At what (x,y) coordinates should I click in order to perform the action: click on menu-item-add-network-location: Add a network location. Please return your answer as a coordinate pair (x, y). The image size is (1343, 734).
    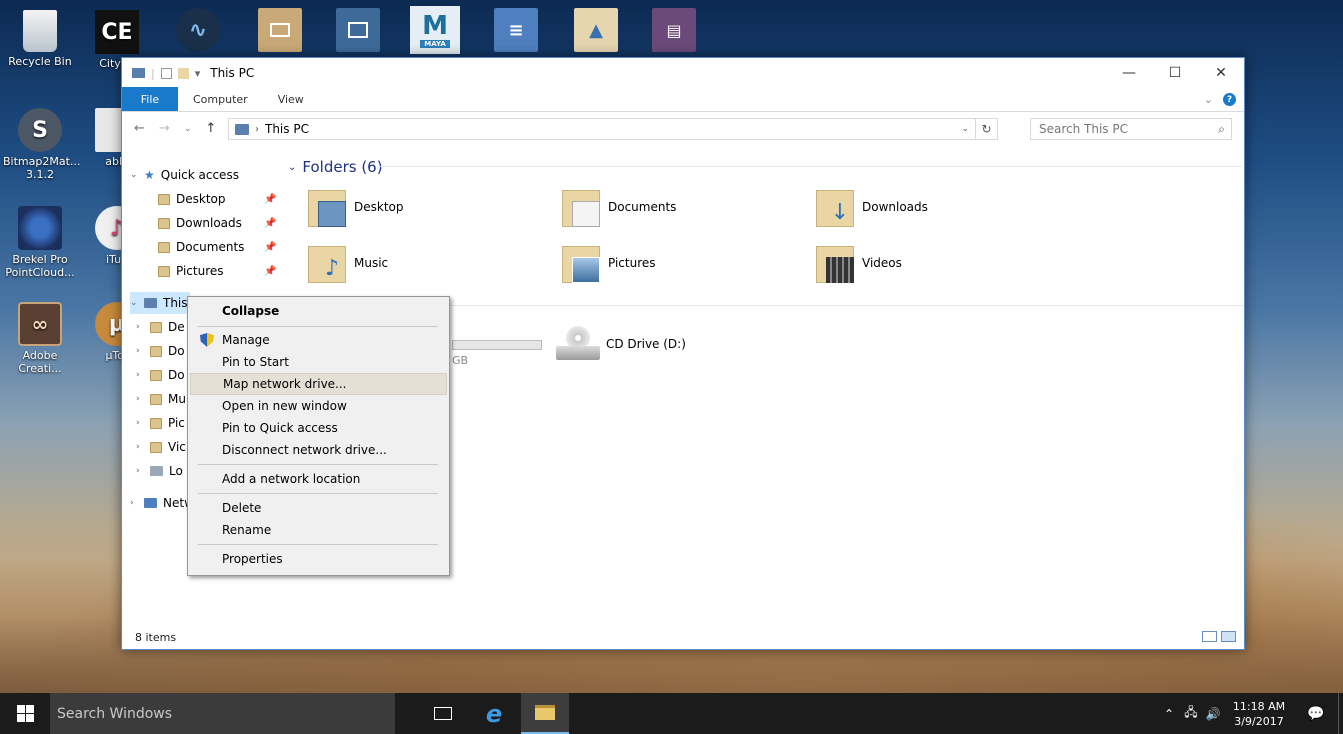
    Looking at the image, I should click on (318, 479).